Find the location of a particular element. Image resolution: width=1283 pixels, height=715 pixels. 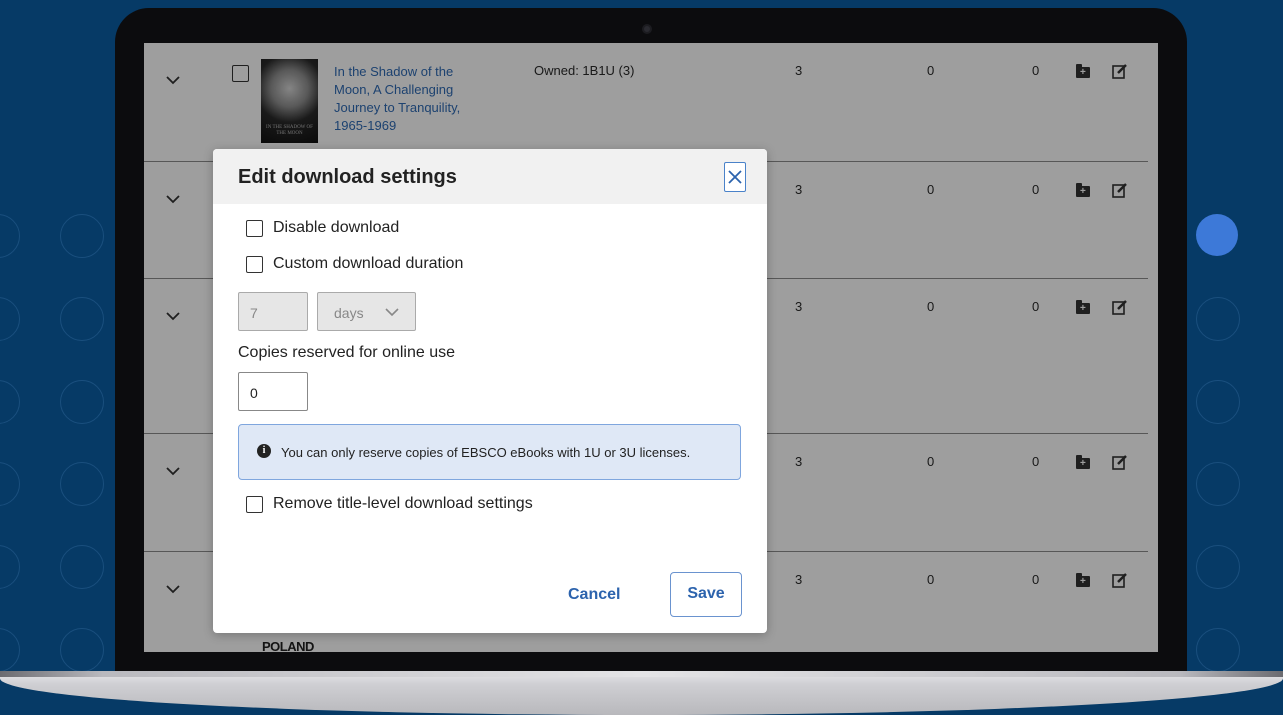

remove-settings-option: Remove title-level download settings is located at coordinates (389, 504).